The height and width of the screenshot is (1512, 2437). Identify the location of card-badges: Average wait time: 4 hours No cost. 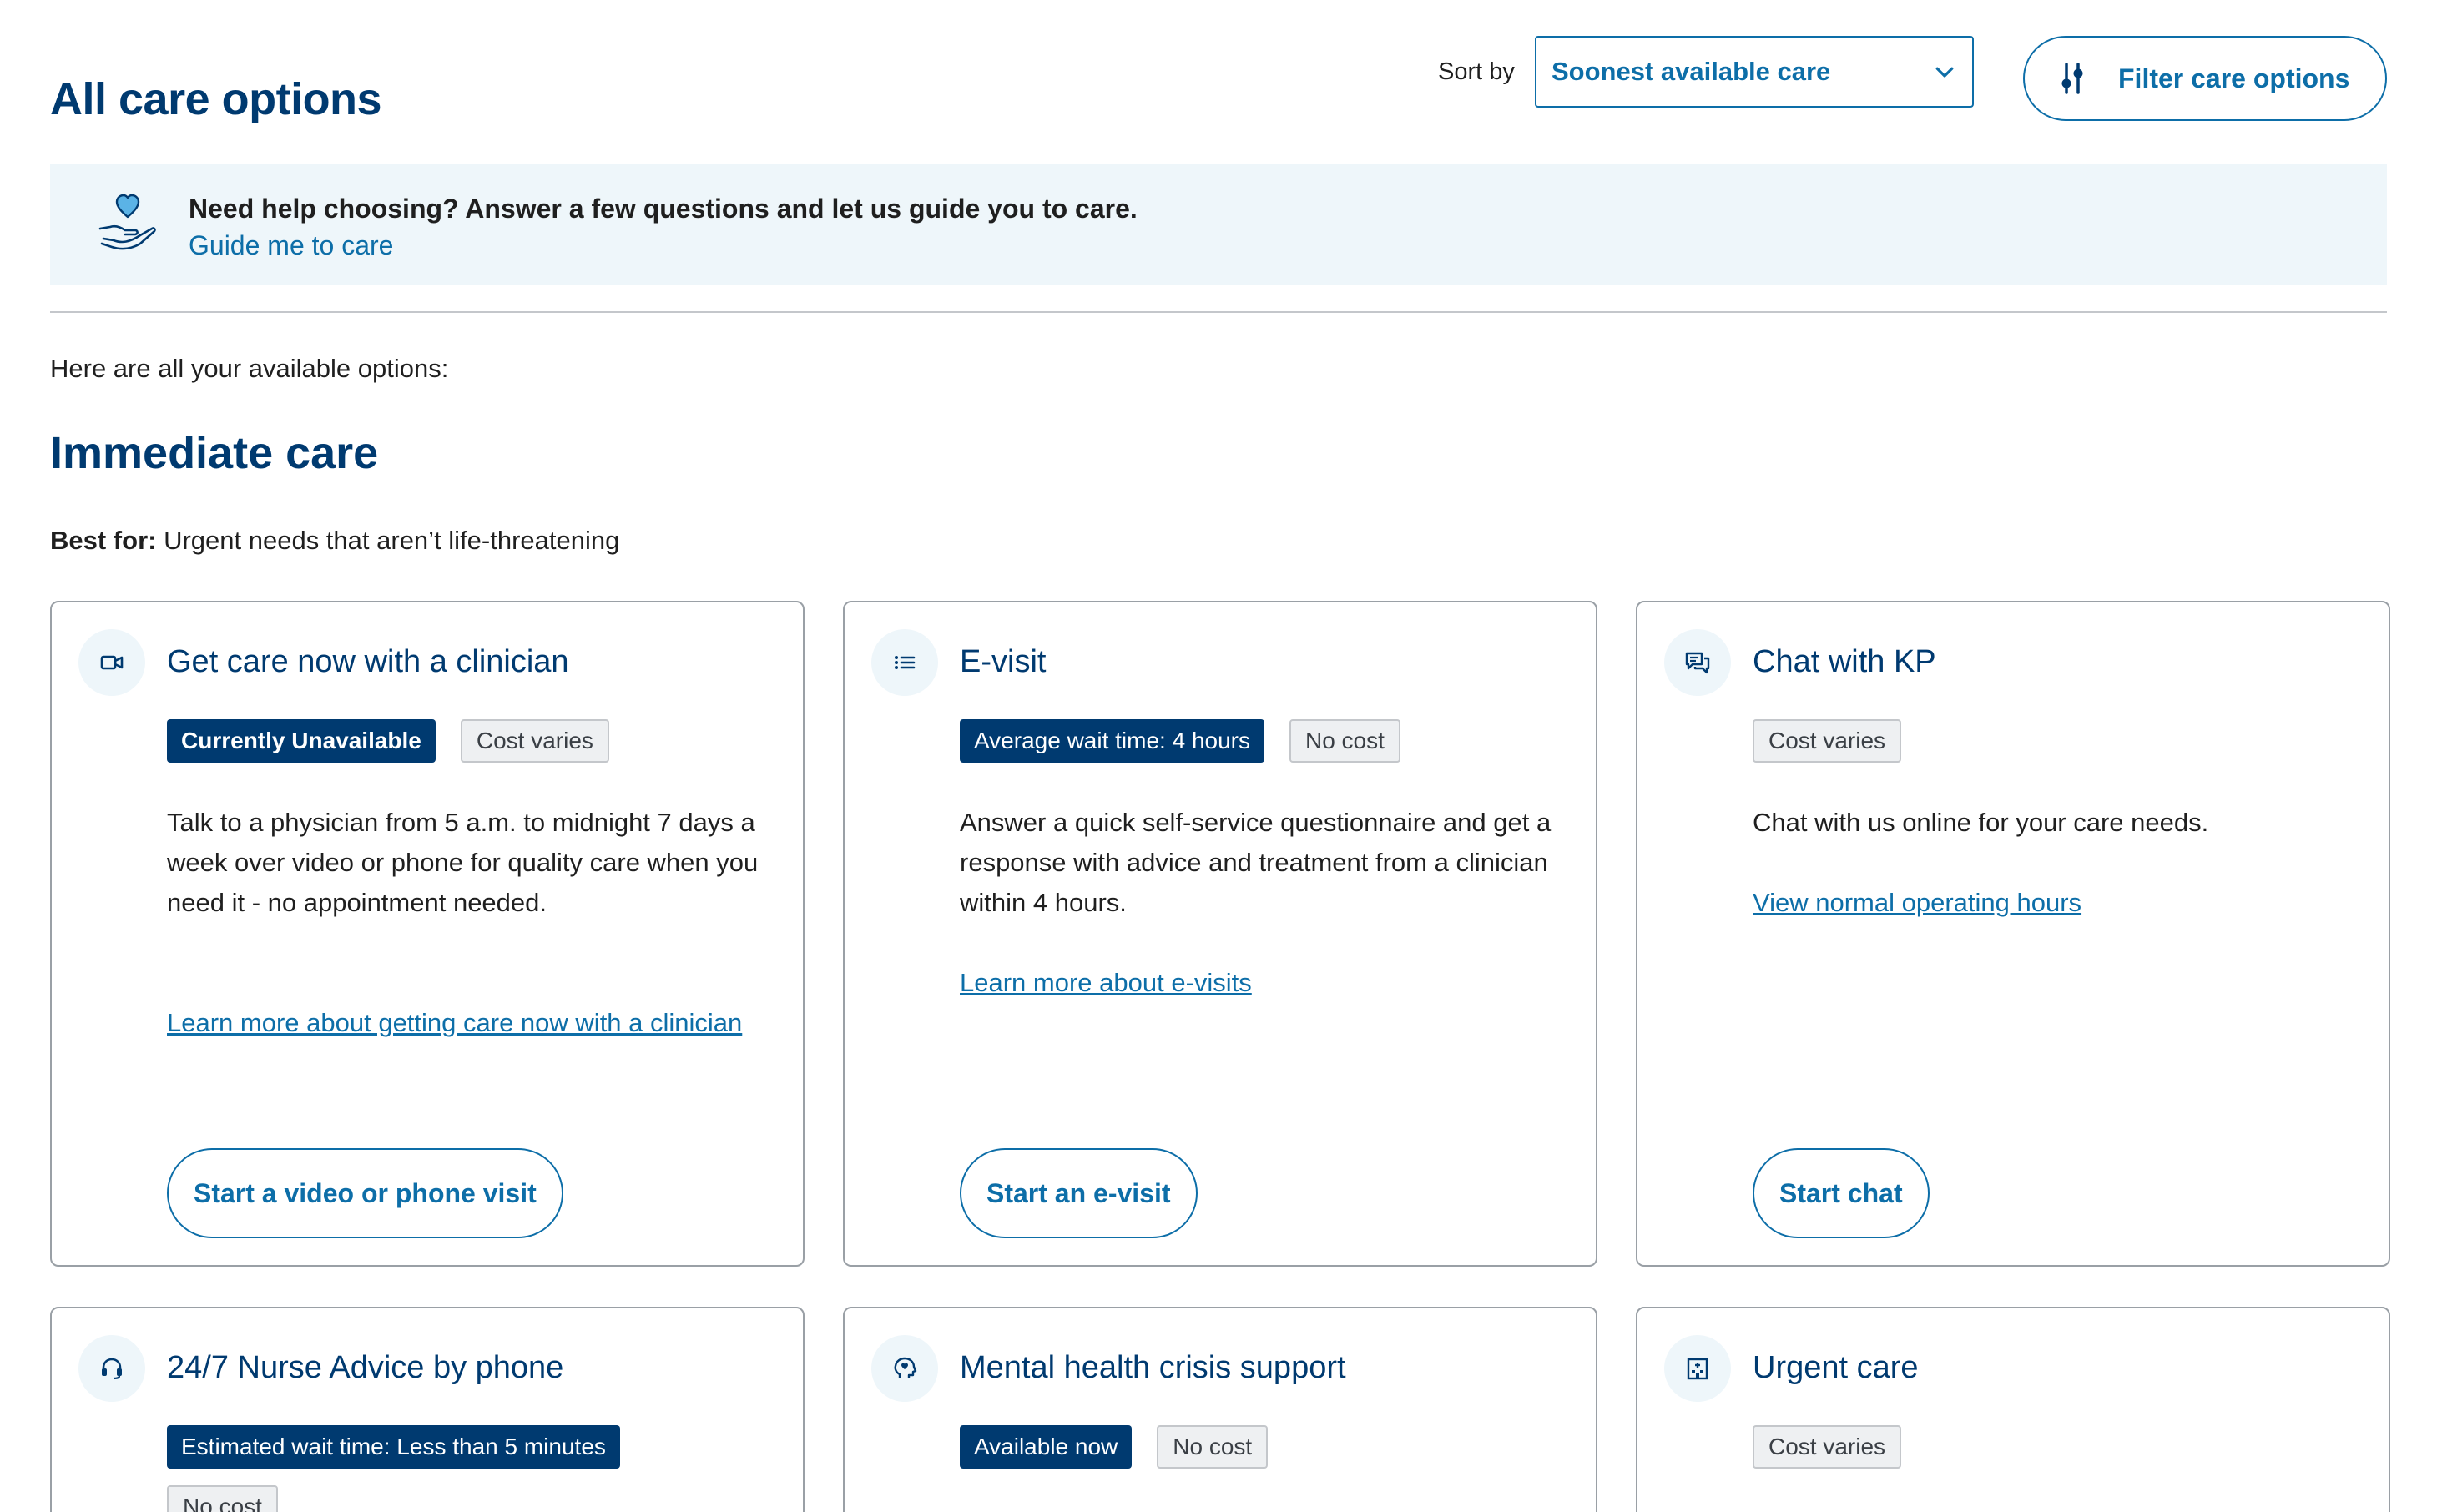
(1180, 741).